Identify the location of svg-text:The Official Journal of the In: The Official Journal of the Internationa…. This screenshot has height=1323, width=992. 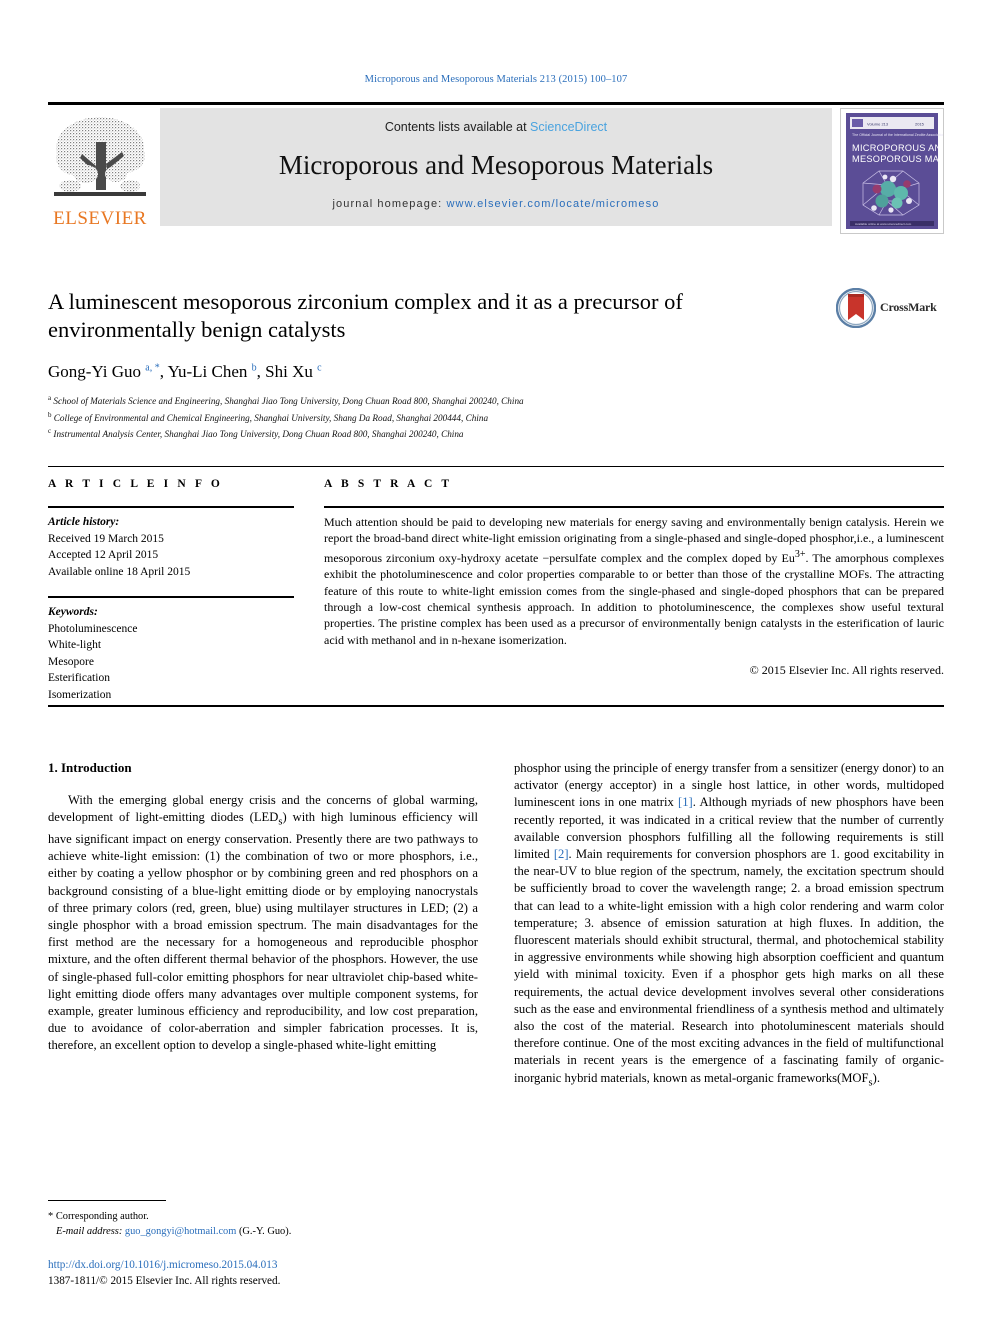
(897, 135).